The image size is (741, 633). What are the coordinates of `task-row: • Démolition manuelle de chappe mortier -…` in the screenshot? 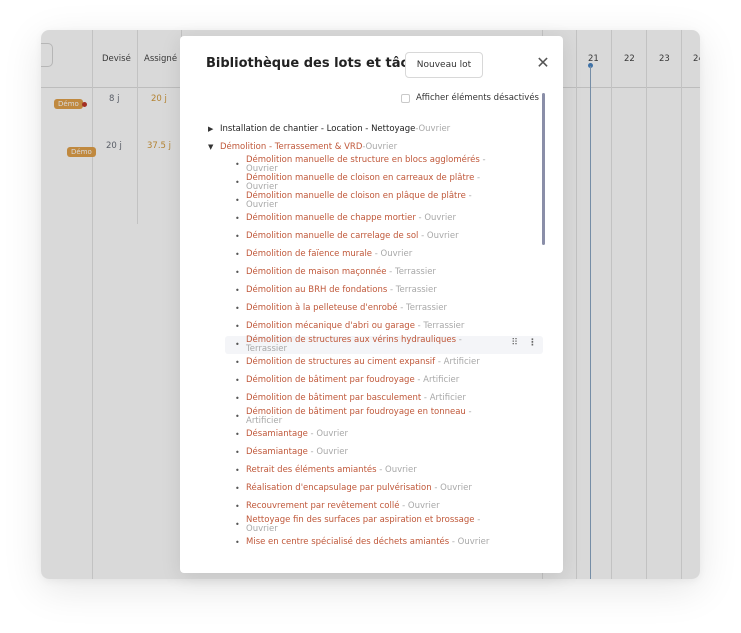 It's located at (389, 219).